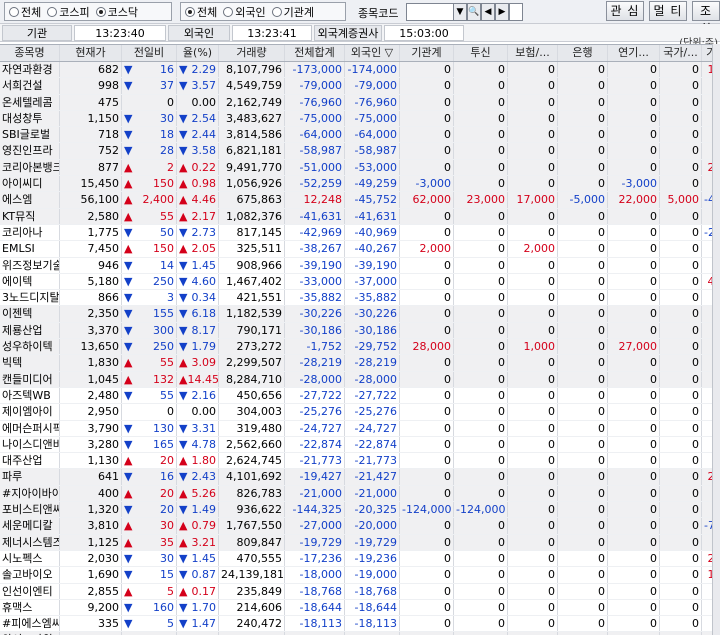 The height and width of the screenshot is (635, 720). What do you see at coordinates (292, 12) in the screenshot?
I see `investor-radio-institution: 기관계` at bounding box center [292, 12].